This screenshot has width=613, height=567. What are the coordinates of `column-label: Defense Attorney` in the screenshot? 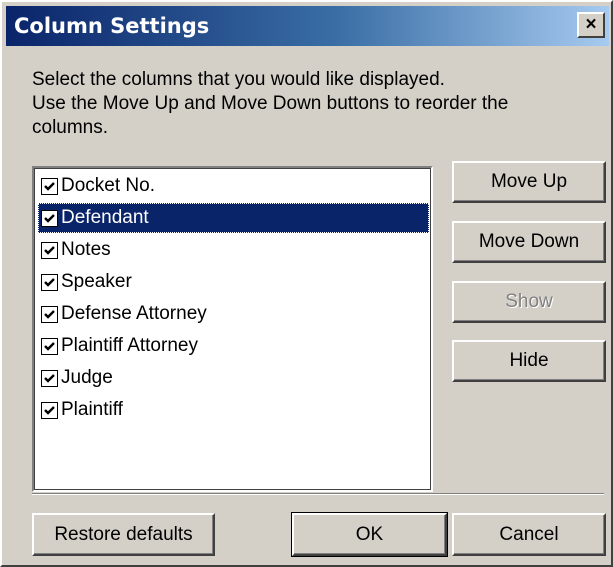 It's located at (134, 313).